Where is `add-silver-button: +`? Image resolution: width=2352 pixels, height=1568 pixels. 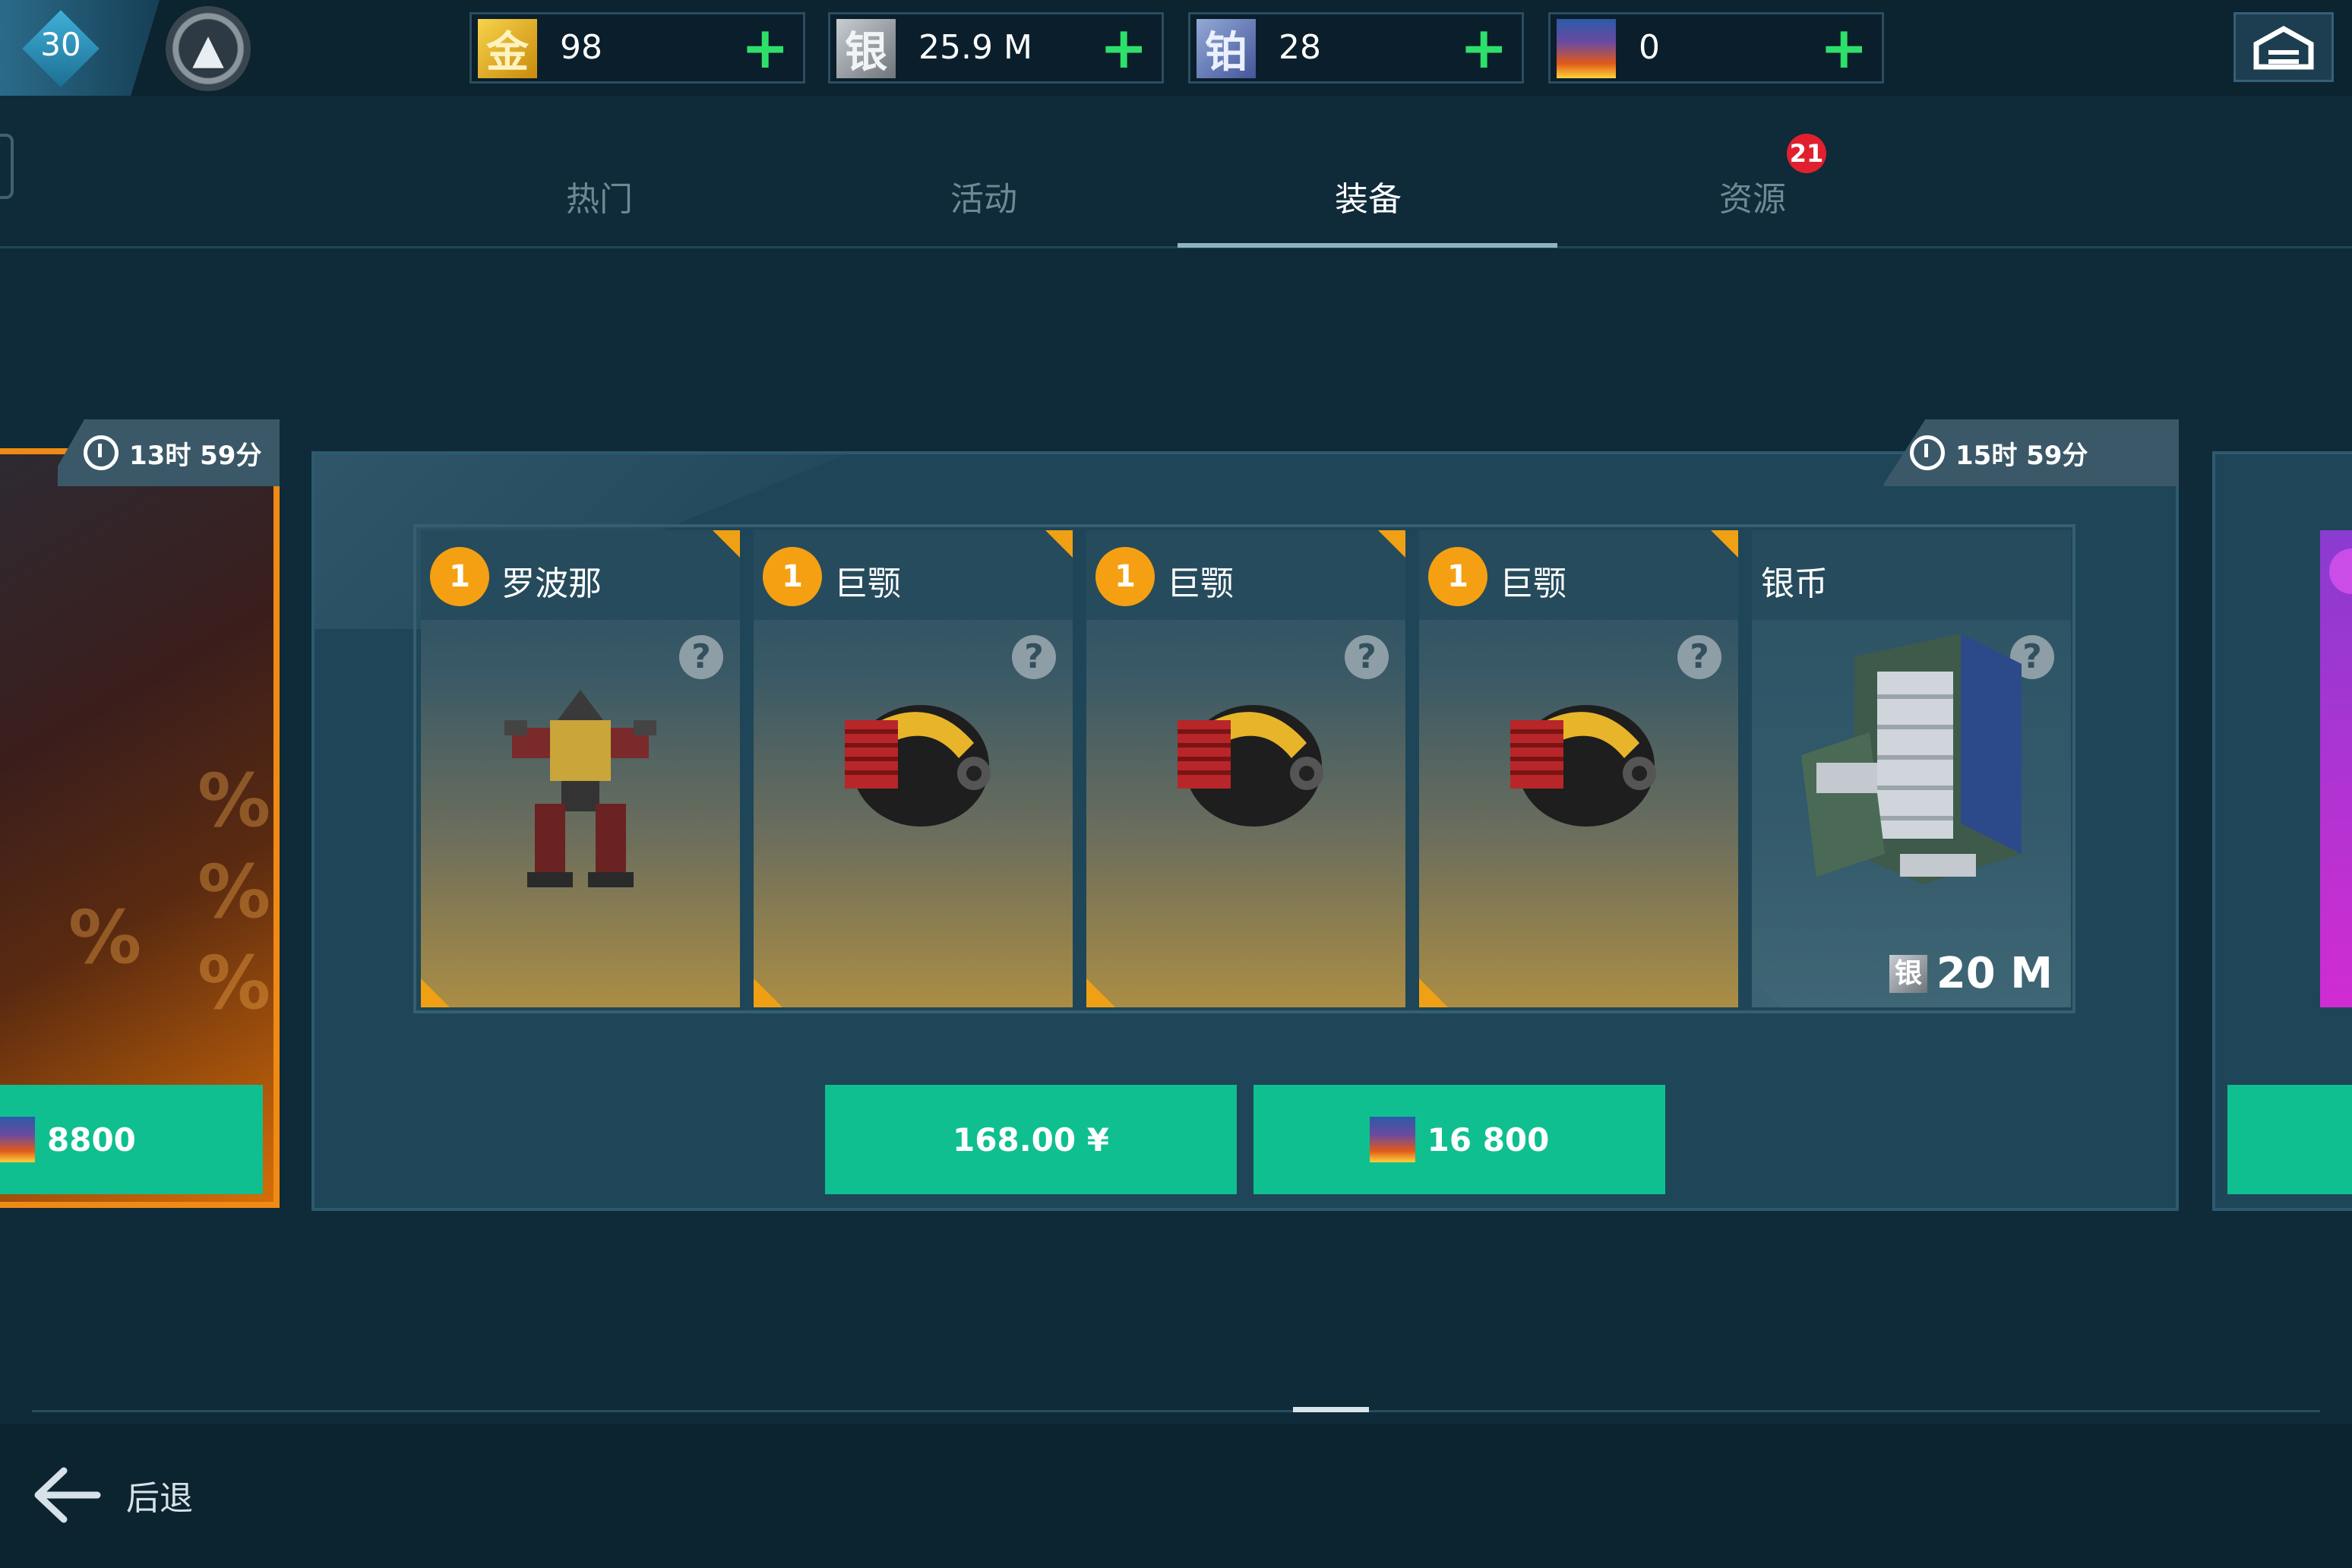
add-silver-button: + is located at coordinates (1123, 47).